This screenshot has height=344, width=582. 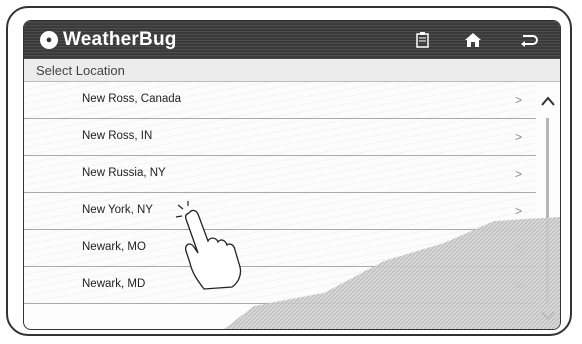 What do you see at coordinates (548, 316) in the screenshot?
I see `scroll-down-icon` at bounding box center [548, 316].